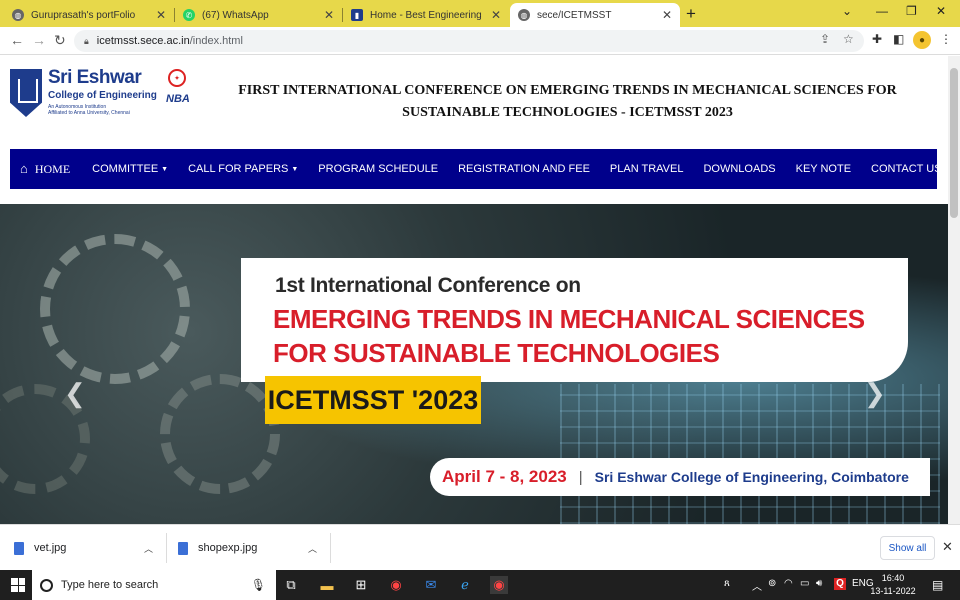 The height and width of the screenshot is (600, 960). I want to click on download-item: shopexp.jpg ︿, so click(253, 548).